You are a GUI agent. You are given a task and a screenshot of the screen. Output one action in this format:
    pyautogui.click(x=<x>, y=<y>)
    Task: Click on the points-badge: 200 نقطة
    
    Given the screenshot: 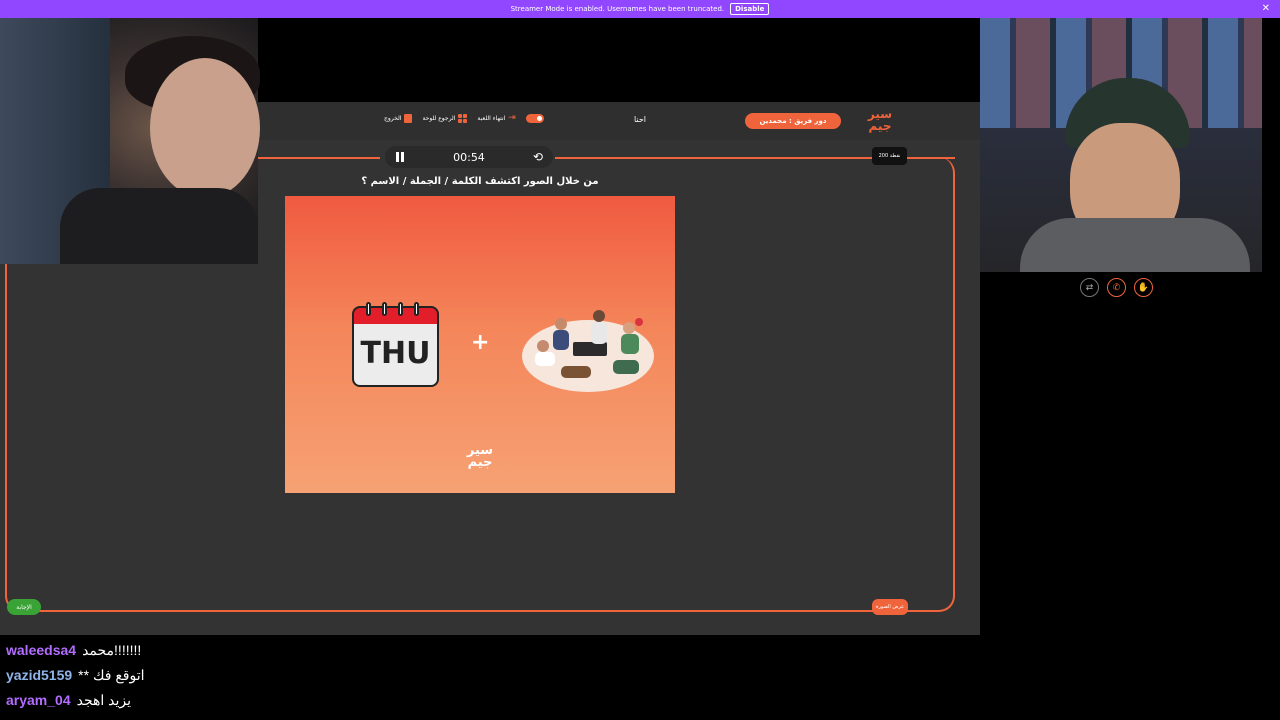 What is the action you would take?
    pyautogui.click(x=889, y=156)
    